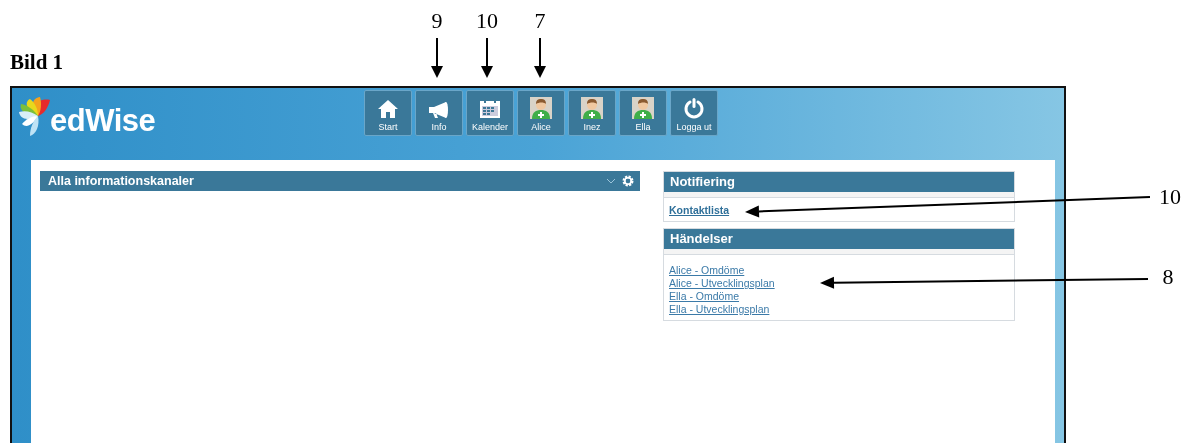 Image resolution: width=1187 pixels, height=443 pixels. I want to click on settings-icon, so click(628, 181).